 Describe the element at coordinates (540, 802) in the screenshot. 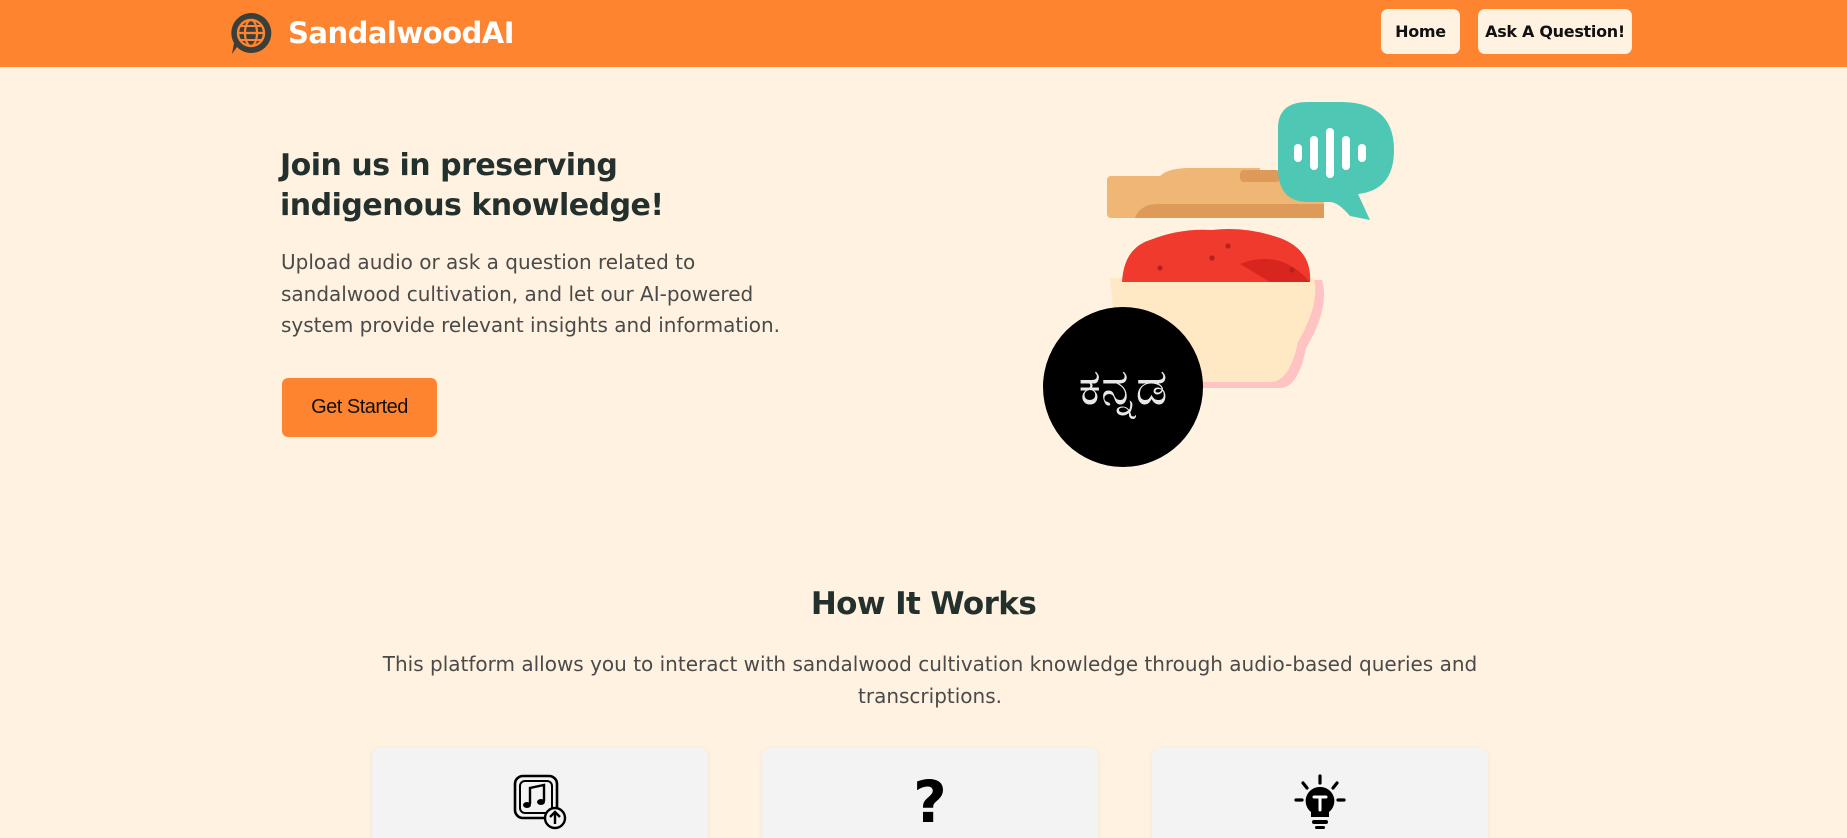

I see `audio-upload-icon` at that location.